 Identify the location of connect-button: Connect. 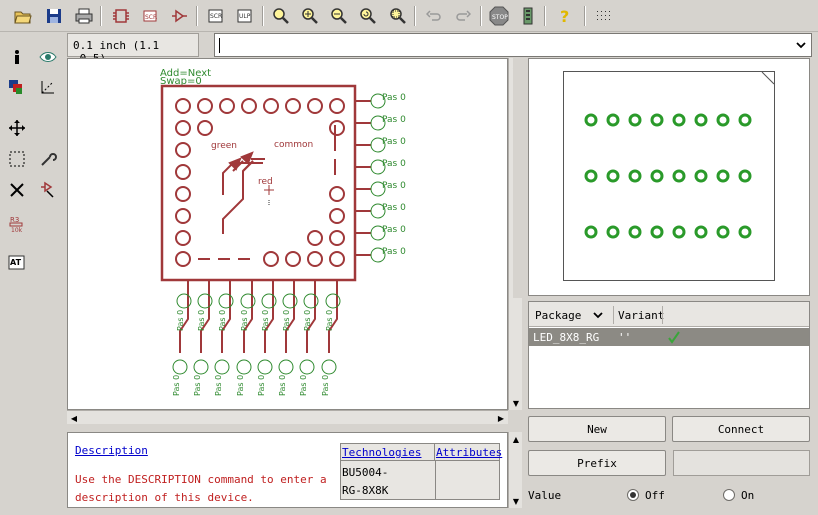
(741, 429).